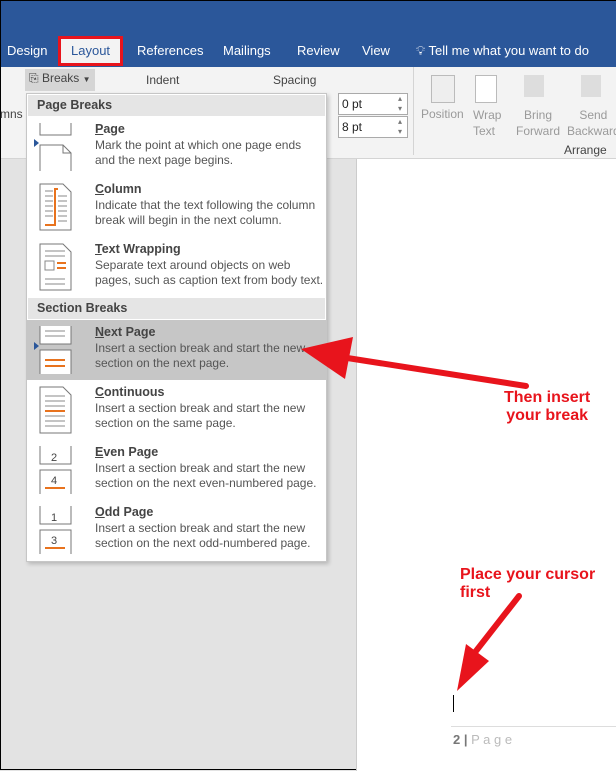  What do you see at coordinates (415, 363) in the screenshot?
I see `arrow-to-next-page` at bounding box center [415, 363].